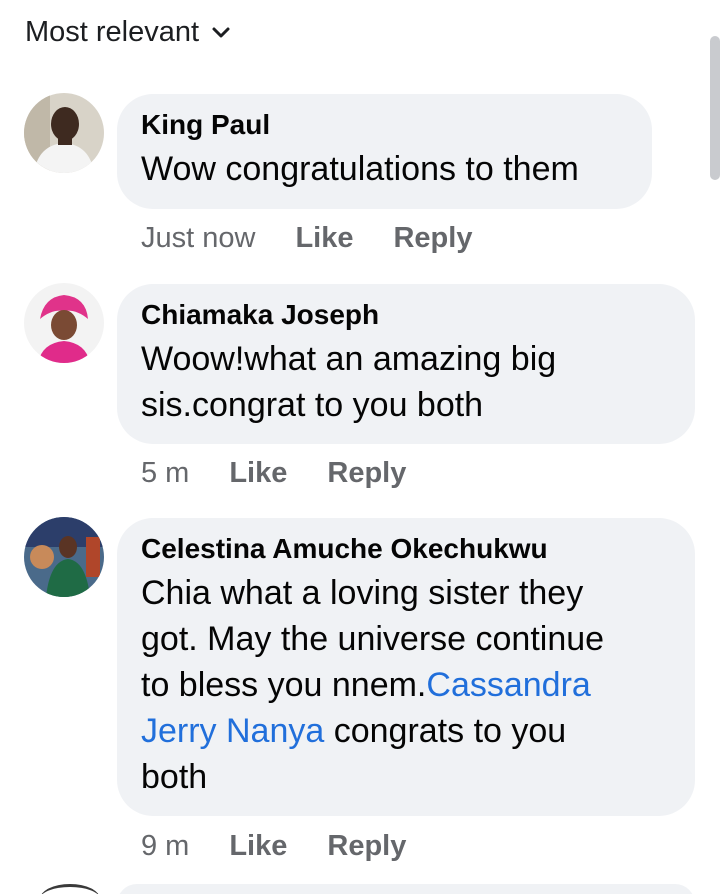 This screenshot has width=720, height=894. What do you see at coordinates (406, 315) in the screenshot?
I see `comment-author: Chiamaka Joseph` at bounding box center [406, 315].